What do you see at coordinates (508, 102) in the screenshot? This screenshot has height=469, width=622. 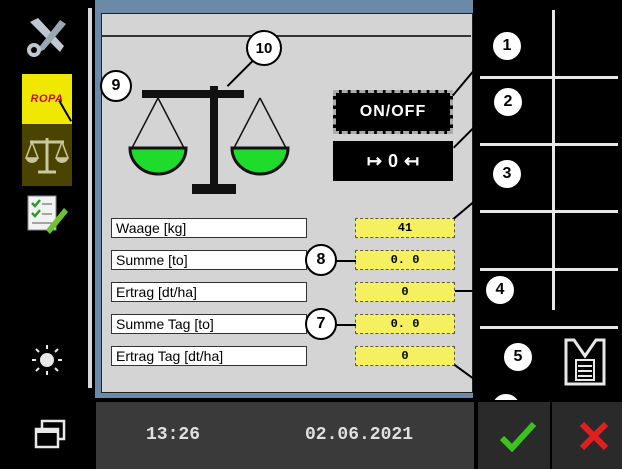 I see `callout-2: 2` at bounding box center [508, 102].